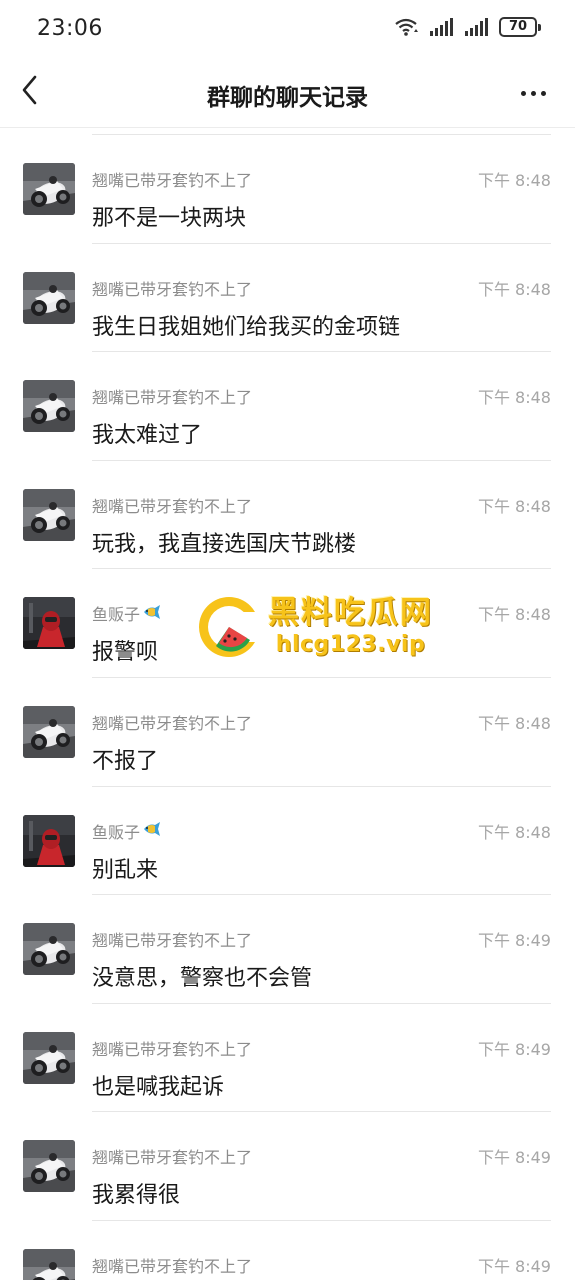  Describe the element at coordinates (224, 542) in the screenshot. I see `message-text: 玩我，我直接选国庆节跳楼` at that location.